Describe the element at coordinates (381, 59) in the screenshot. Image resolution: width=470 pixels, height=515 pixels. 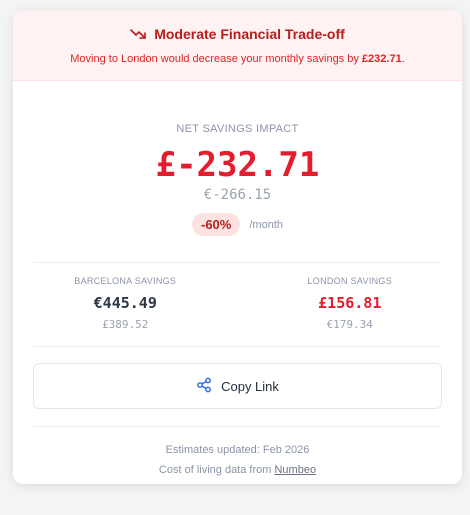
I see `banner-subtitle-amount: £232.71` at that location.